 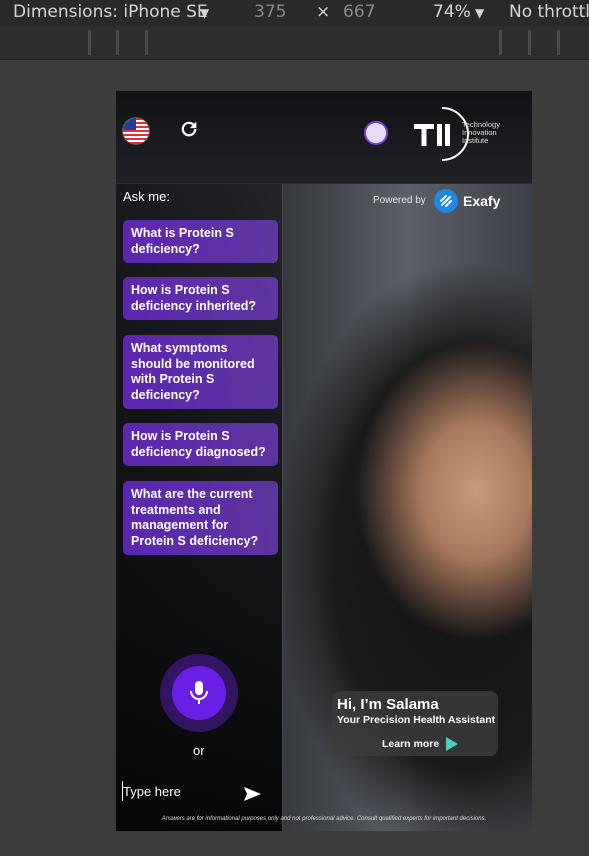 I want to click on ask-me-label: Ask me:, so click(x=146, y=196).